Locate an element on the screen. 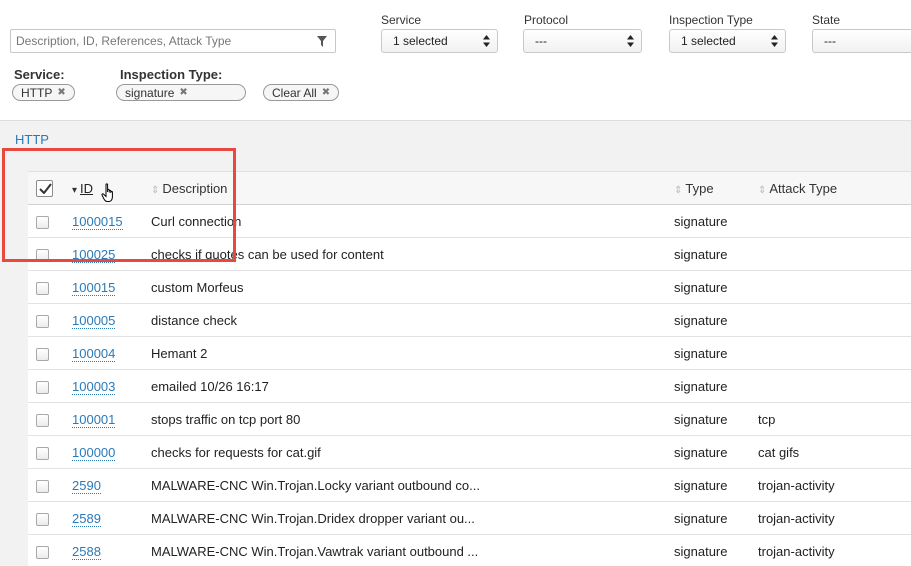  row-description: stops traffic on tcp port 80 is located at coordinates (226, 419).